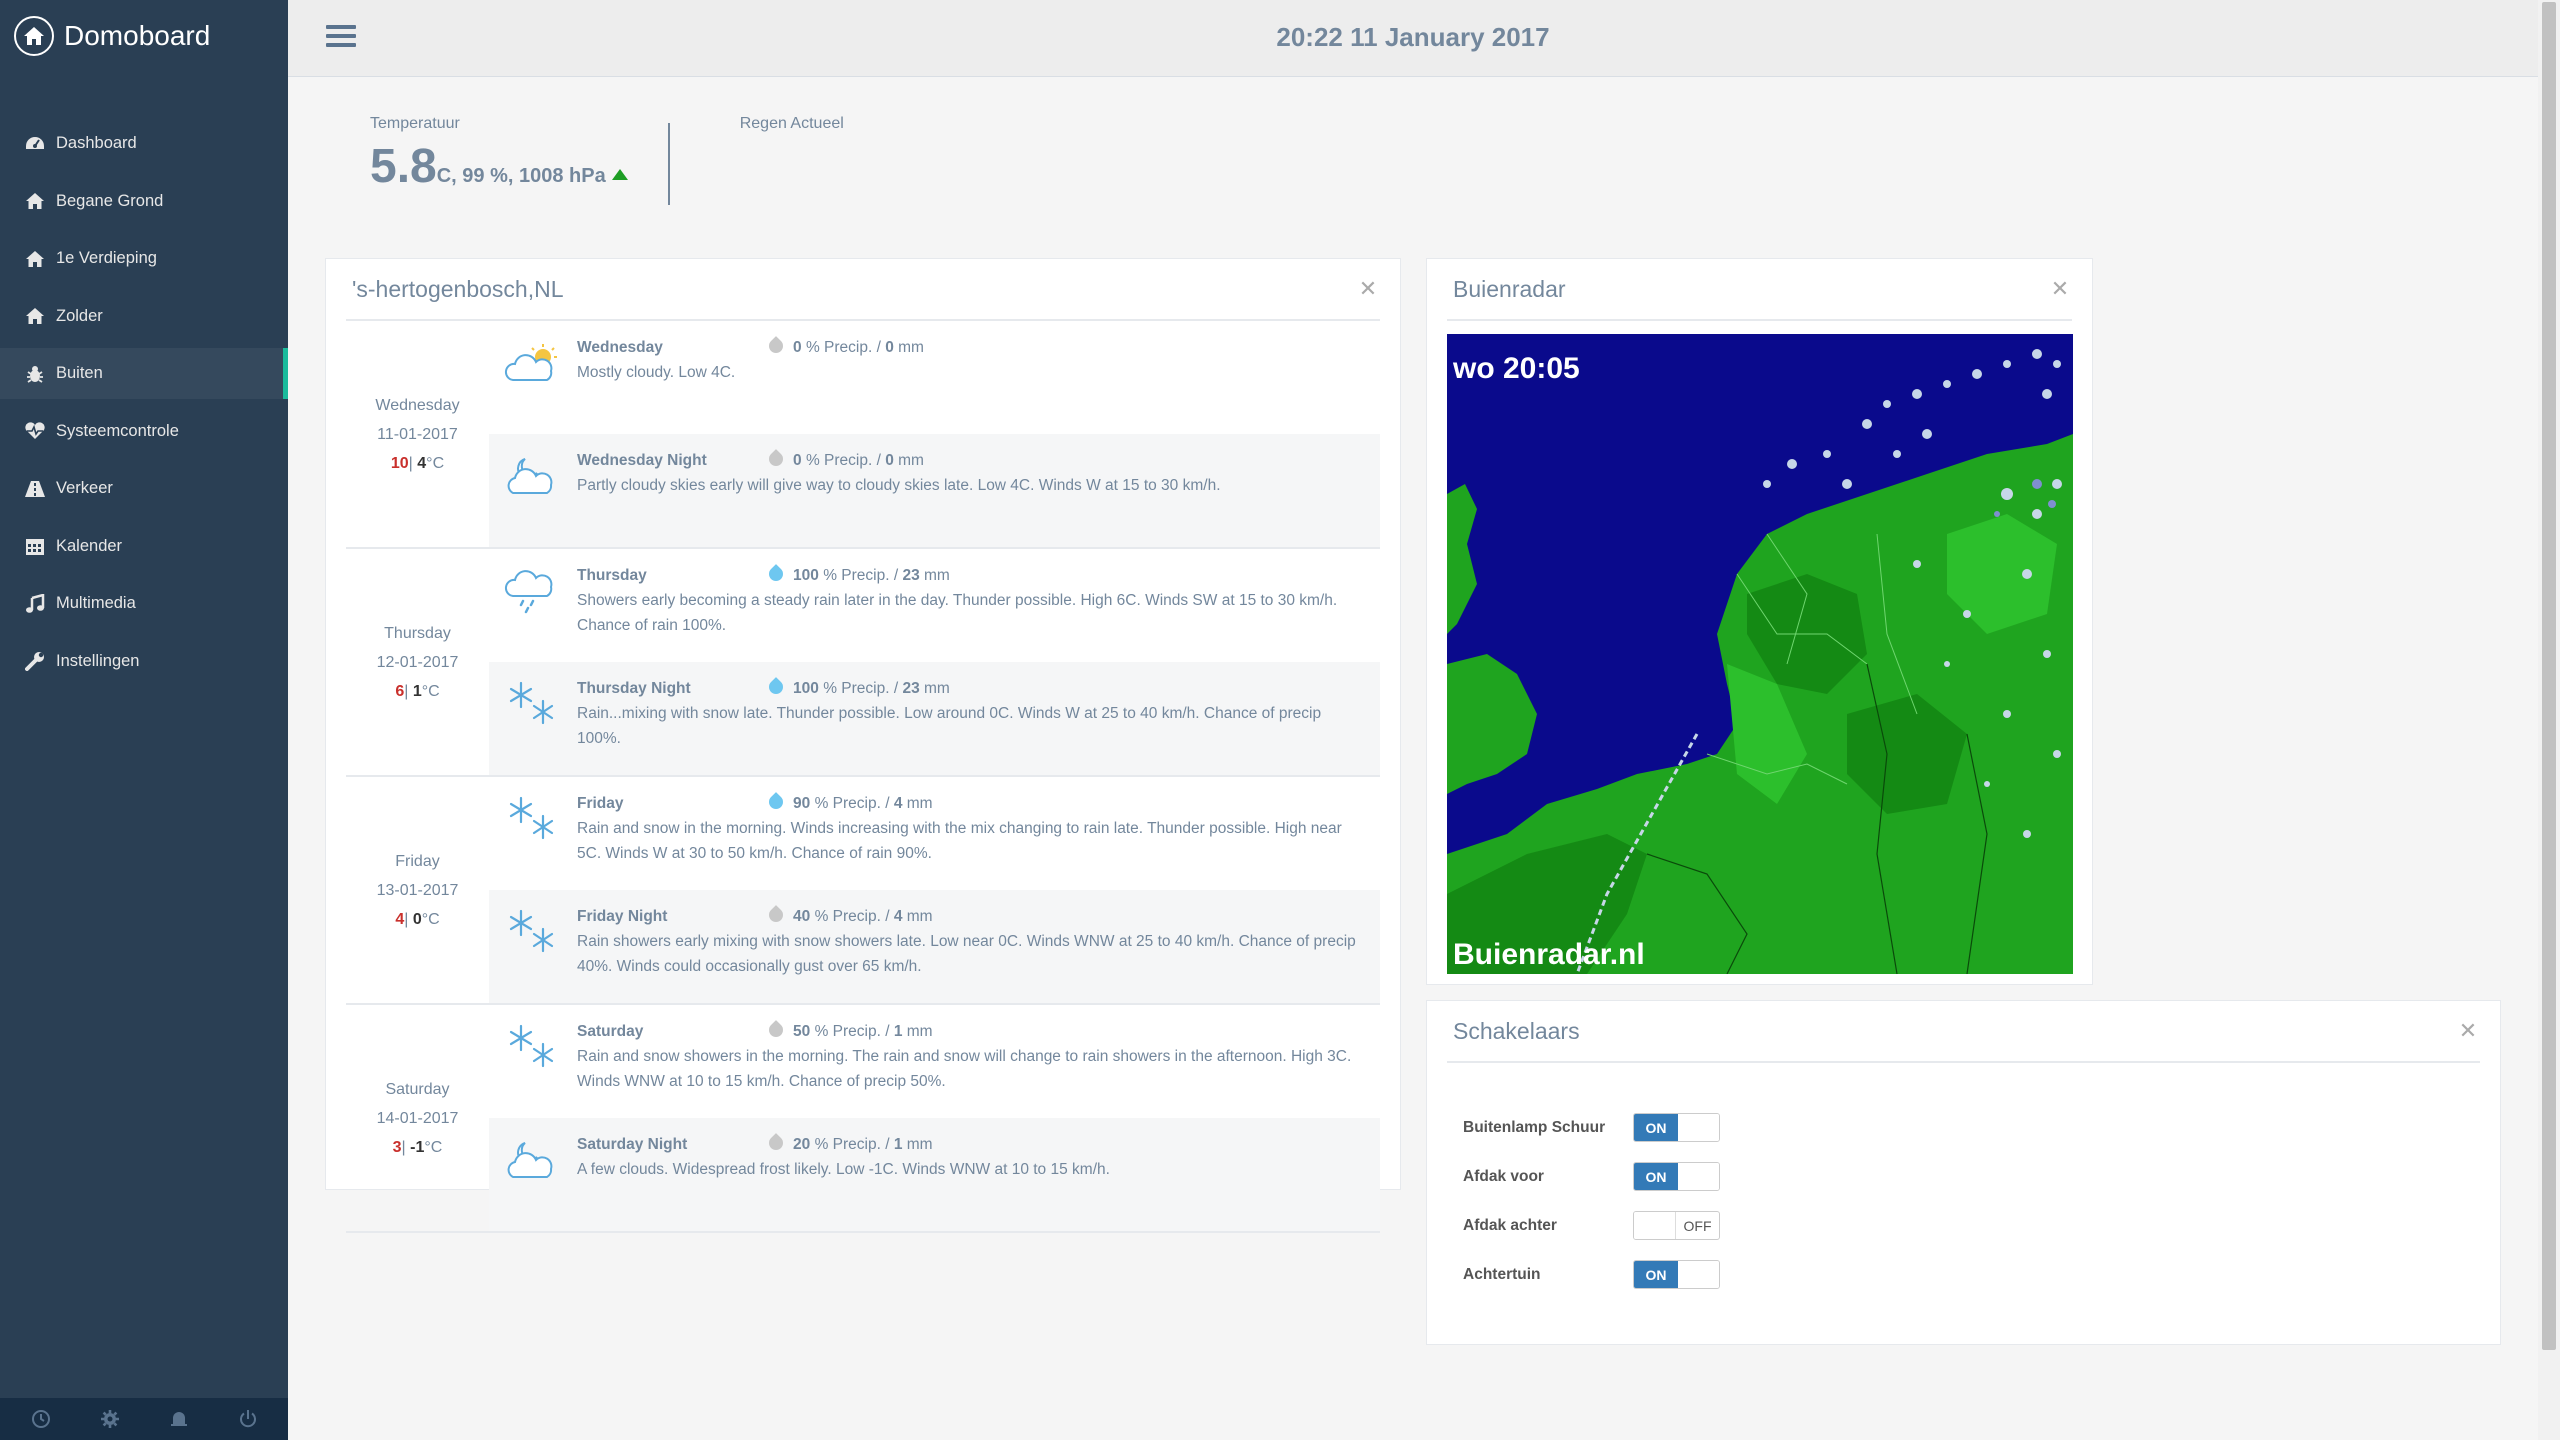 The image size is (2560, 1440). I want to click on topbar: 20:22 11 January 2017, so click(1413, 38).